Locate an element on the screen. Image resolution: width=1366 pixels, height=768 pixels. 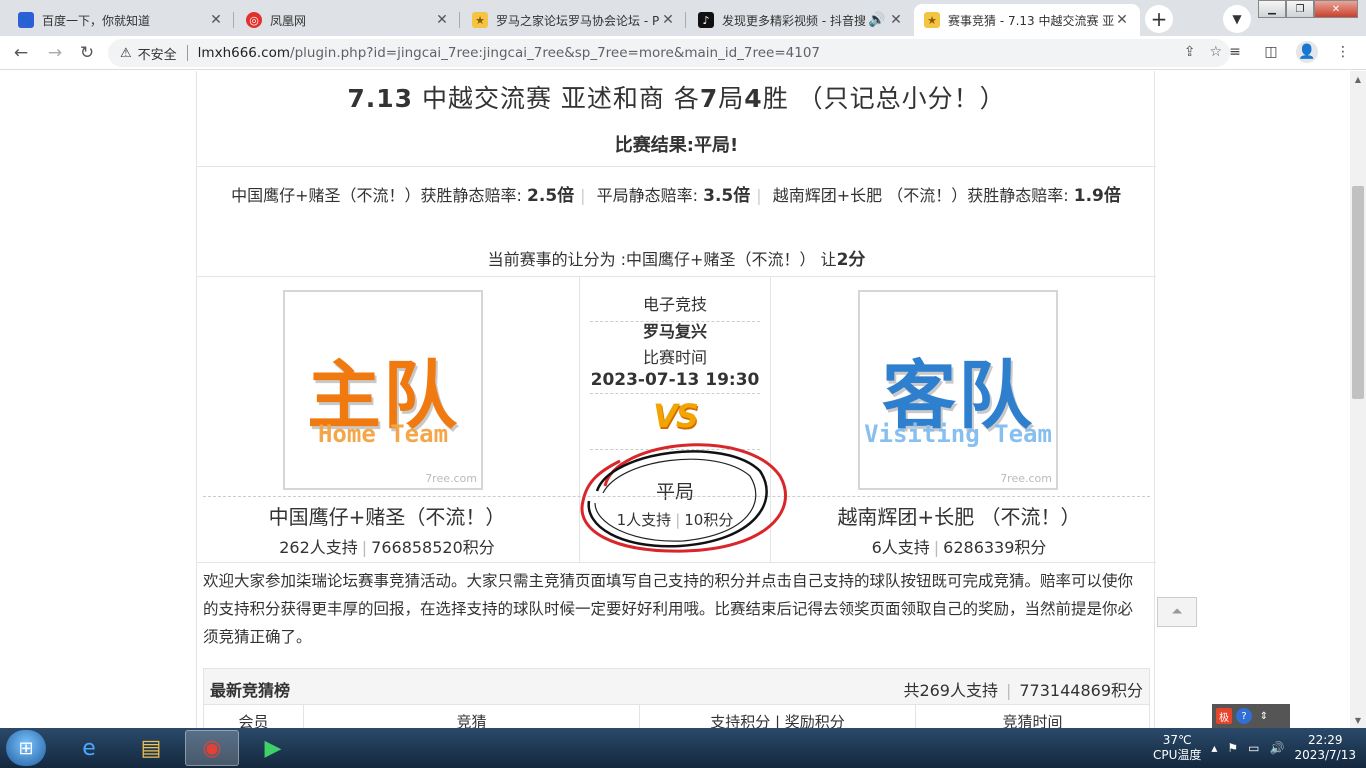
away-team-name: 越南辉团+长肥 （不流！） is located at coordinates (959, 515).